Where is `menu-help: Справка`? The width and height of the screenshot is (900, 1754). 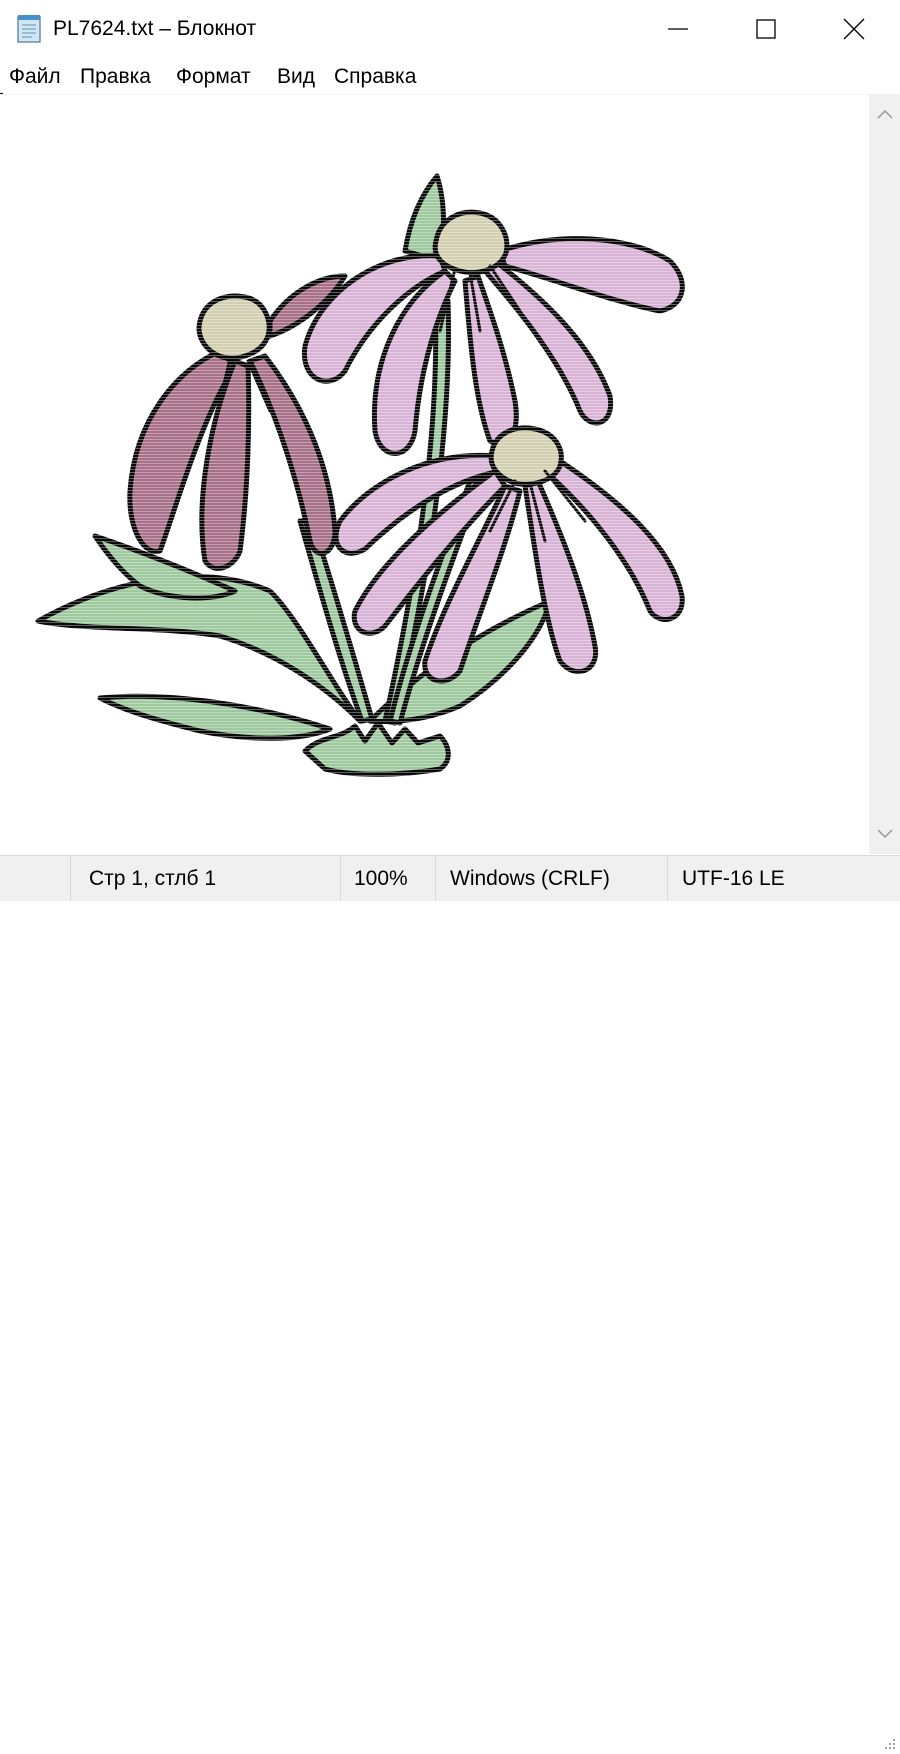
menu-help: Справка is located at coordinates (375, 77).